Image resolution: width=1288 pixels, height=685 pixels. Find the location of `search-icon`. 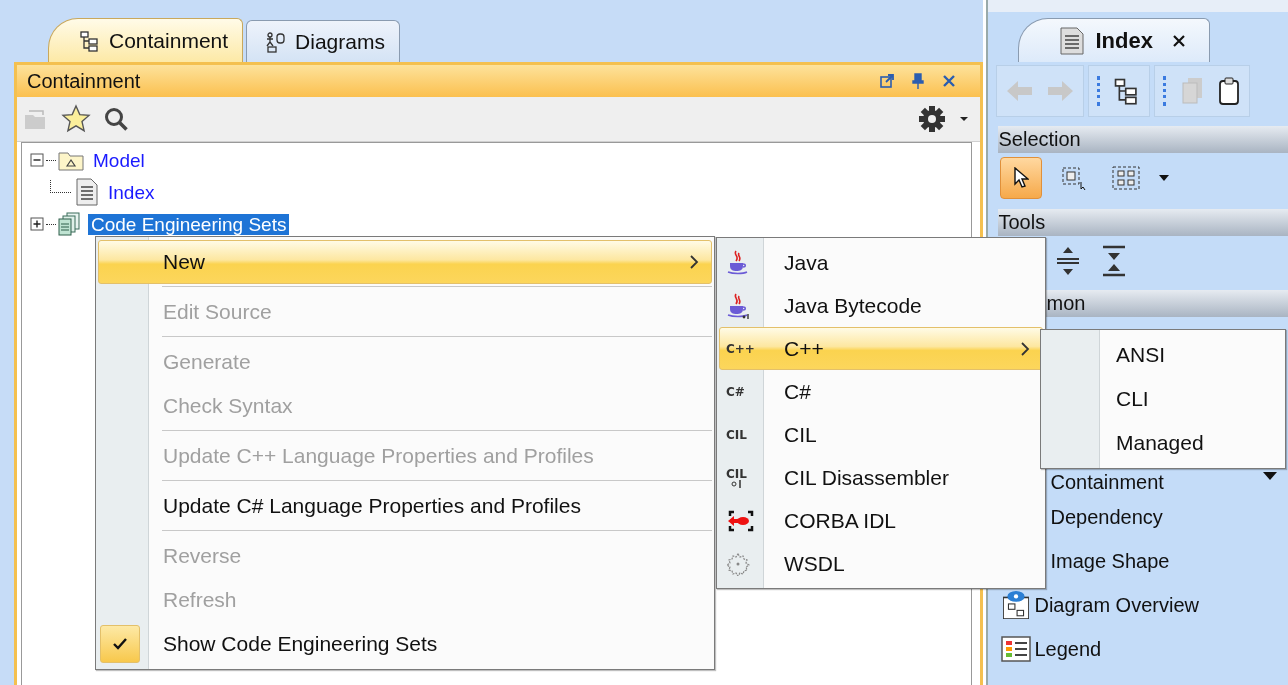

search-icon is located at coordinates (116, 119).